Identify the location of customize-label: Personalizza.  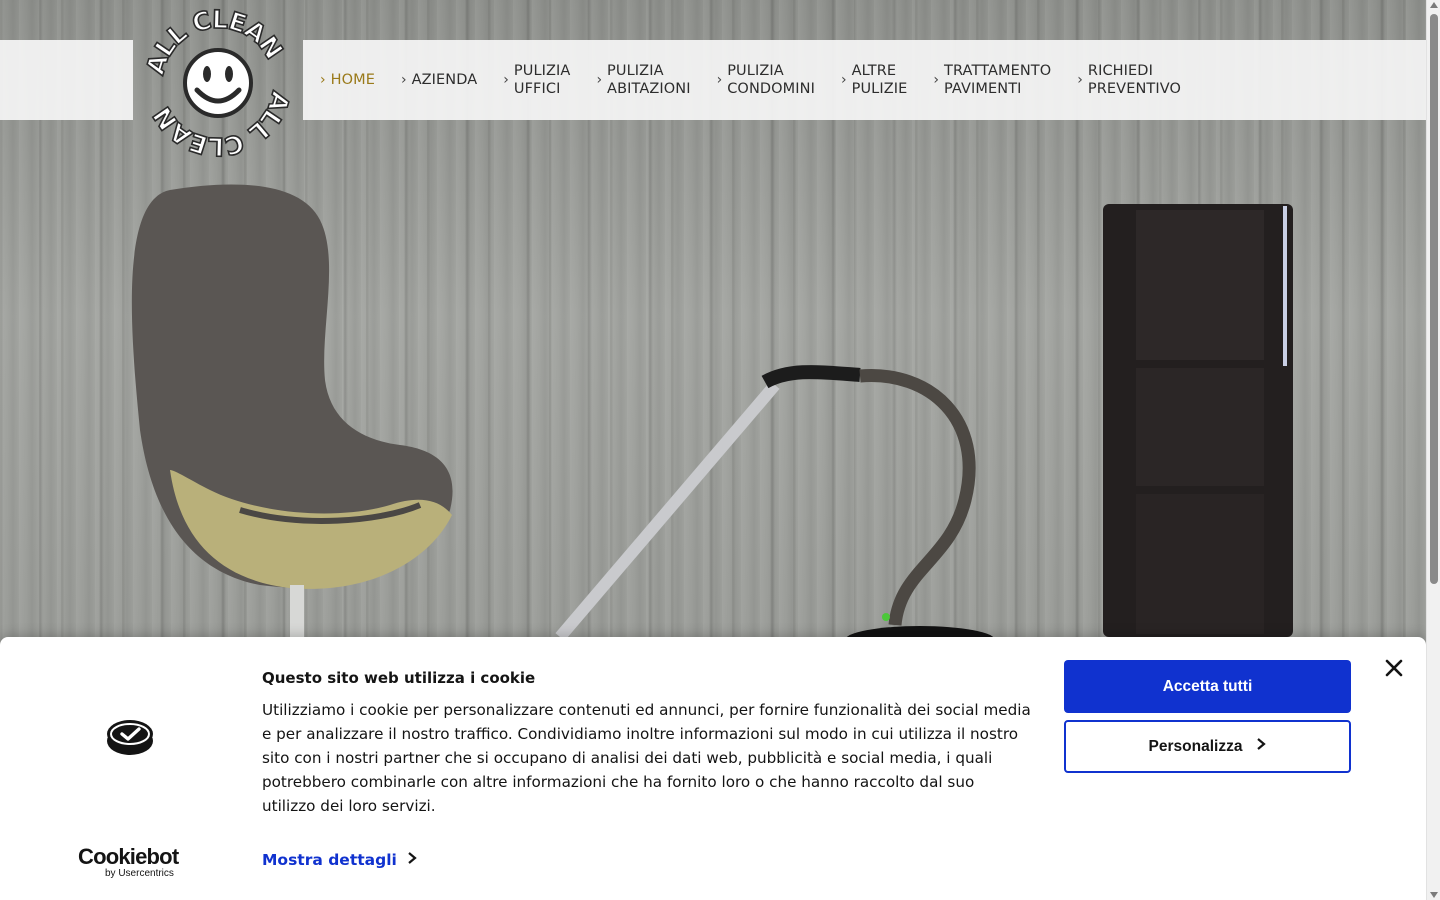
(1195, 746).